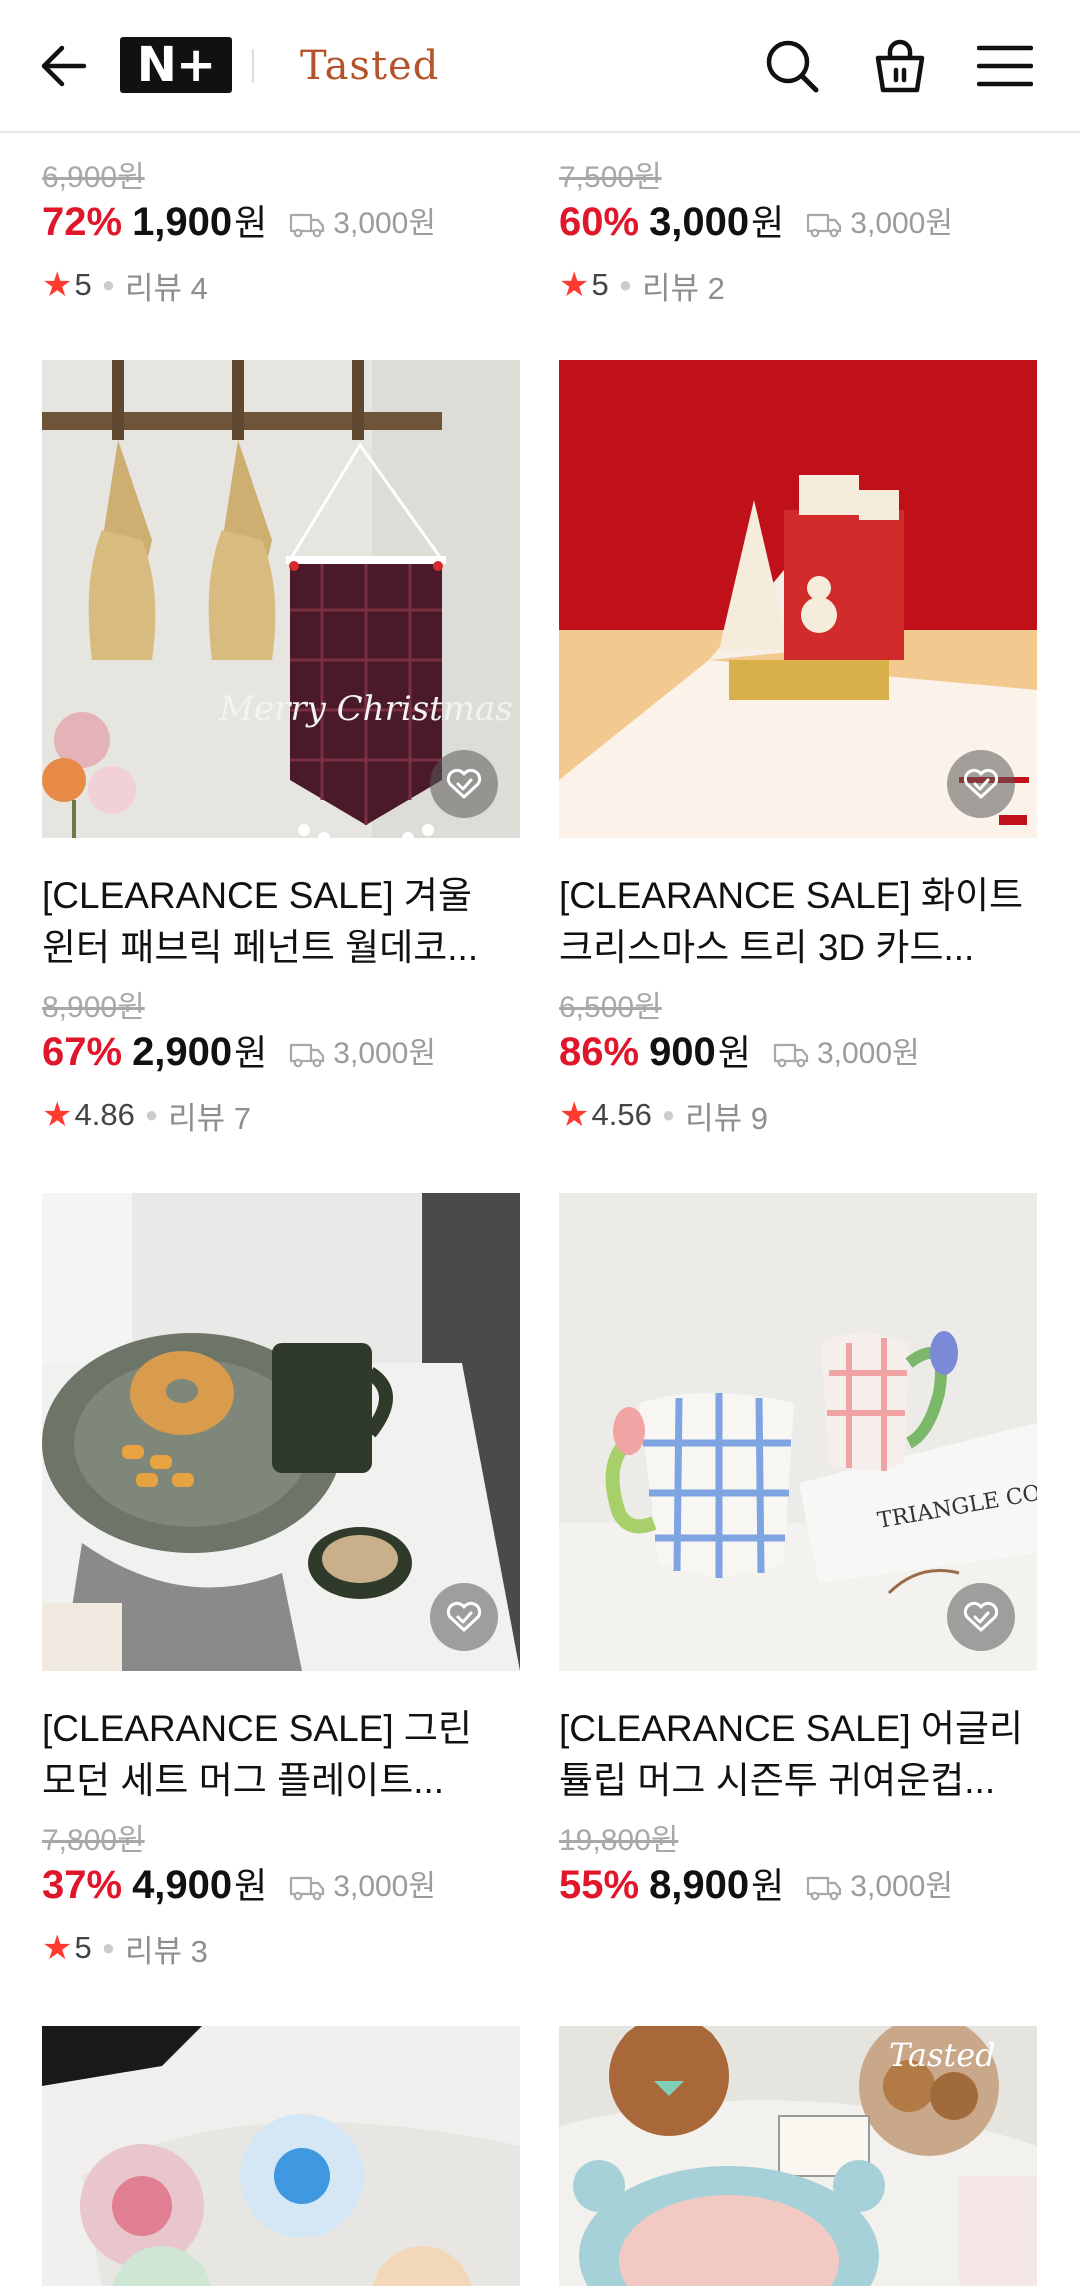 This screenshot has height=2286, width=1080. Describe the element at coordinates (257, 1728) in the screenshot. I see `product-title-line1: [CLEARANCE SALE] 그린` at that location.